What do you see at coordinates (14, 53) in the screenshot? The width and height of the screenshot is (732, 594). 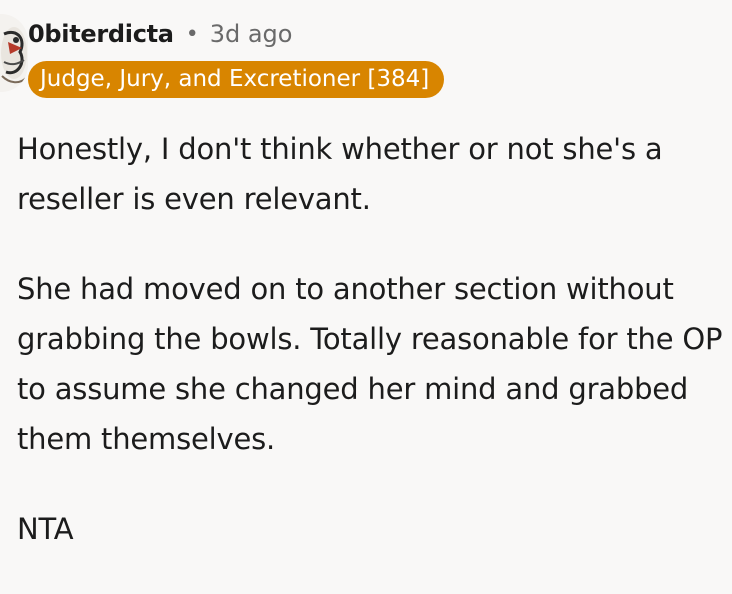 I see `user-avatar-icon` at bounding box center [14, 53].